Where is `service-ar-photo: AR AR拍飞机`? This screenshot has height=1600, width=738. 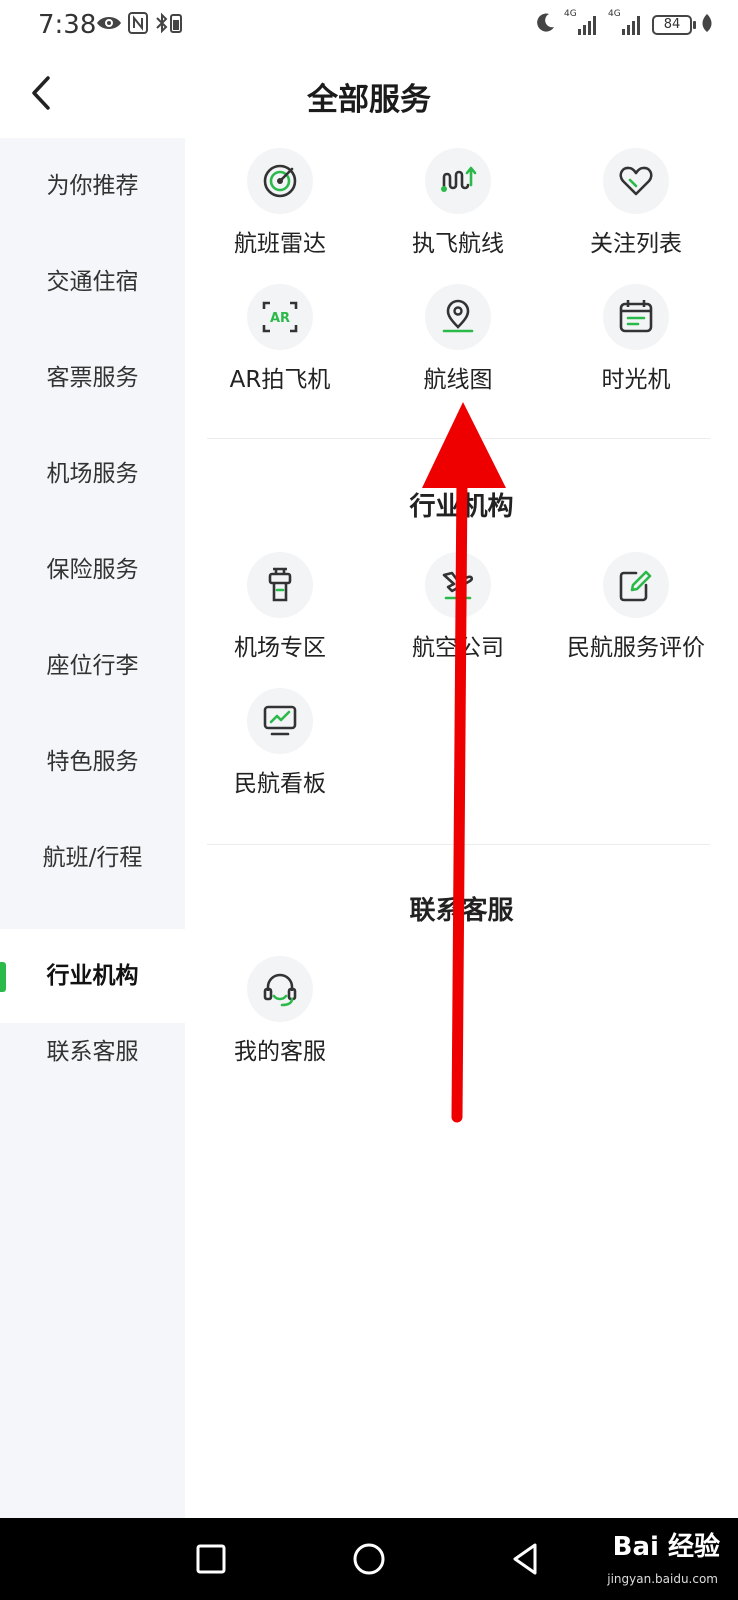
service-ar-photo: AR AR拍飞机 is located at coordinates (280, 339).